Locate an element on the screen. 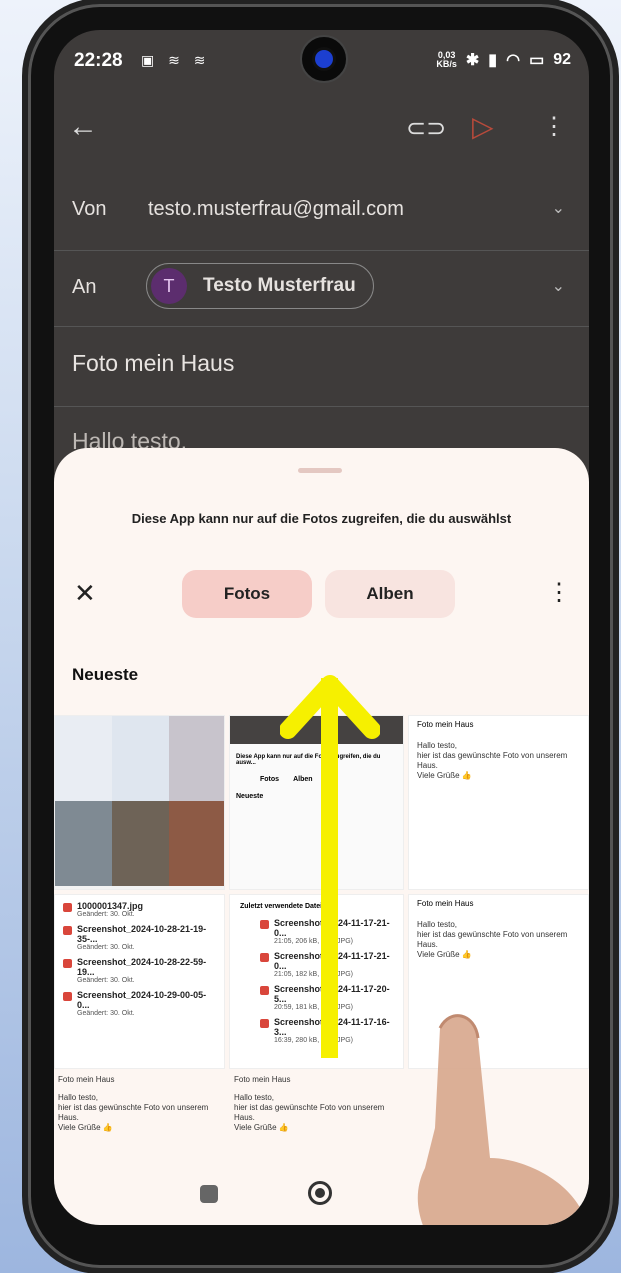 The height and width of the screenshot is (1273, 621). tab-fotos: Fotos is located at coordinates (247, 594).